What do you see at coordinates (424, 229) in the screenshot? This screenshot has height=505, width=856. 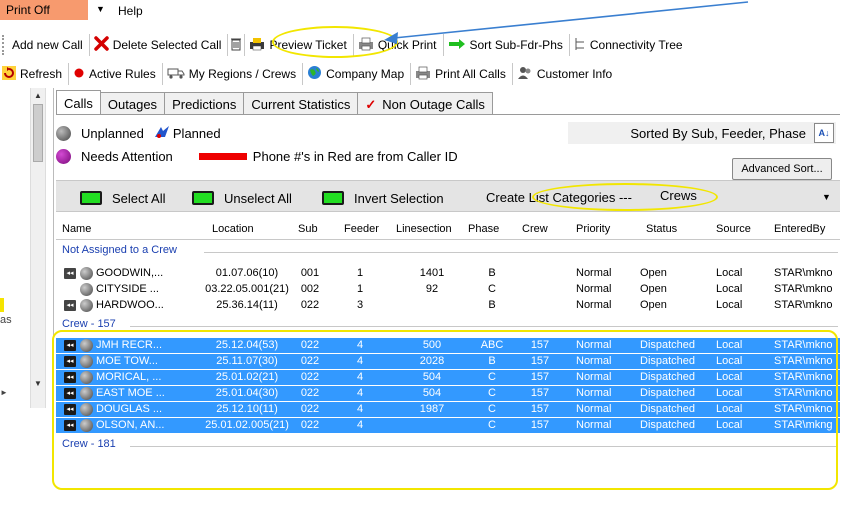 I see `column-header-linesection: Linesection` at bounding box center [424, 229].